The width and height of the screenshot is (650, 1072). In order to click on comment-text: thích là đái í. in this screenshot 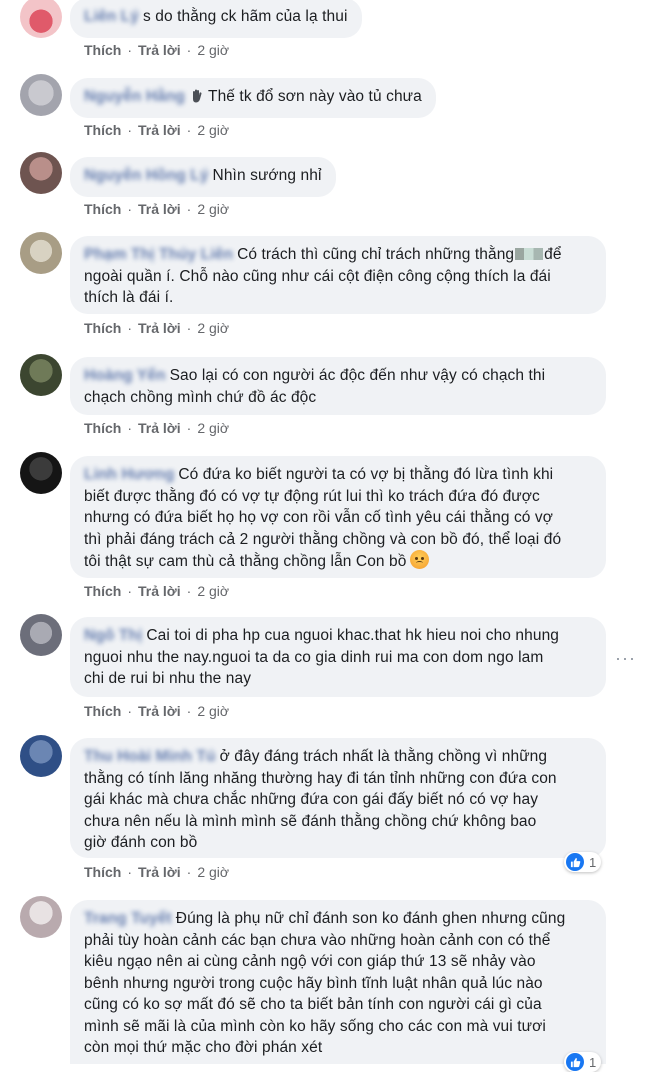, I will do `click(129, 297)`.